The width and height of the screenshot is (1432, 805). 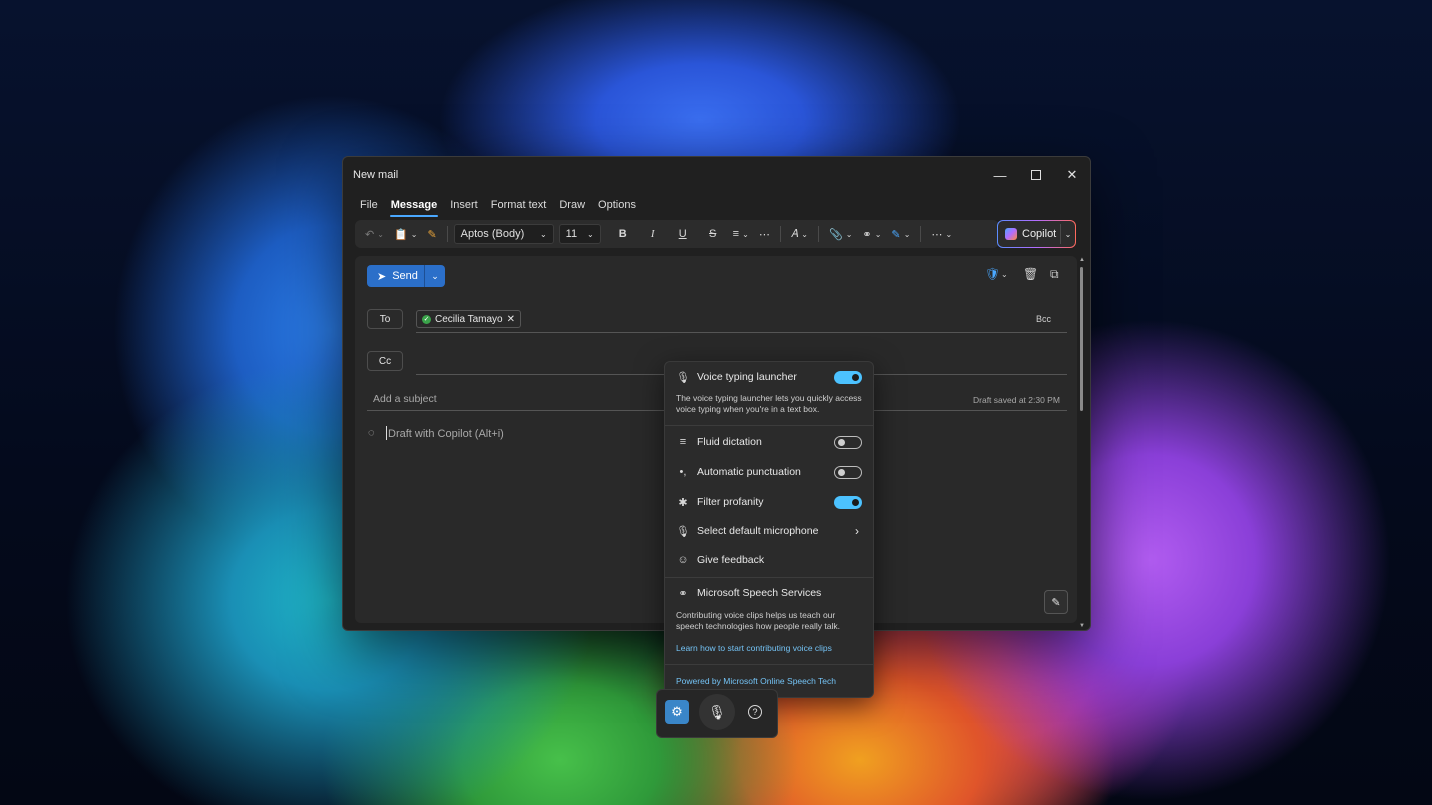 I want to click on cc-button: Cc, so click(x=385, y=361).